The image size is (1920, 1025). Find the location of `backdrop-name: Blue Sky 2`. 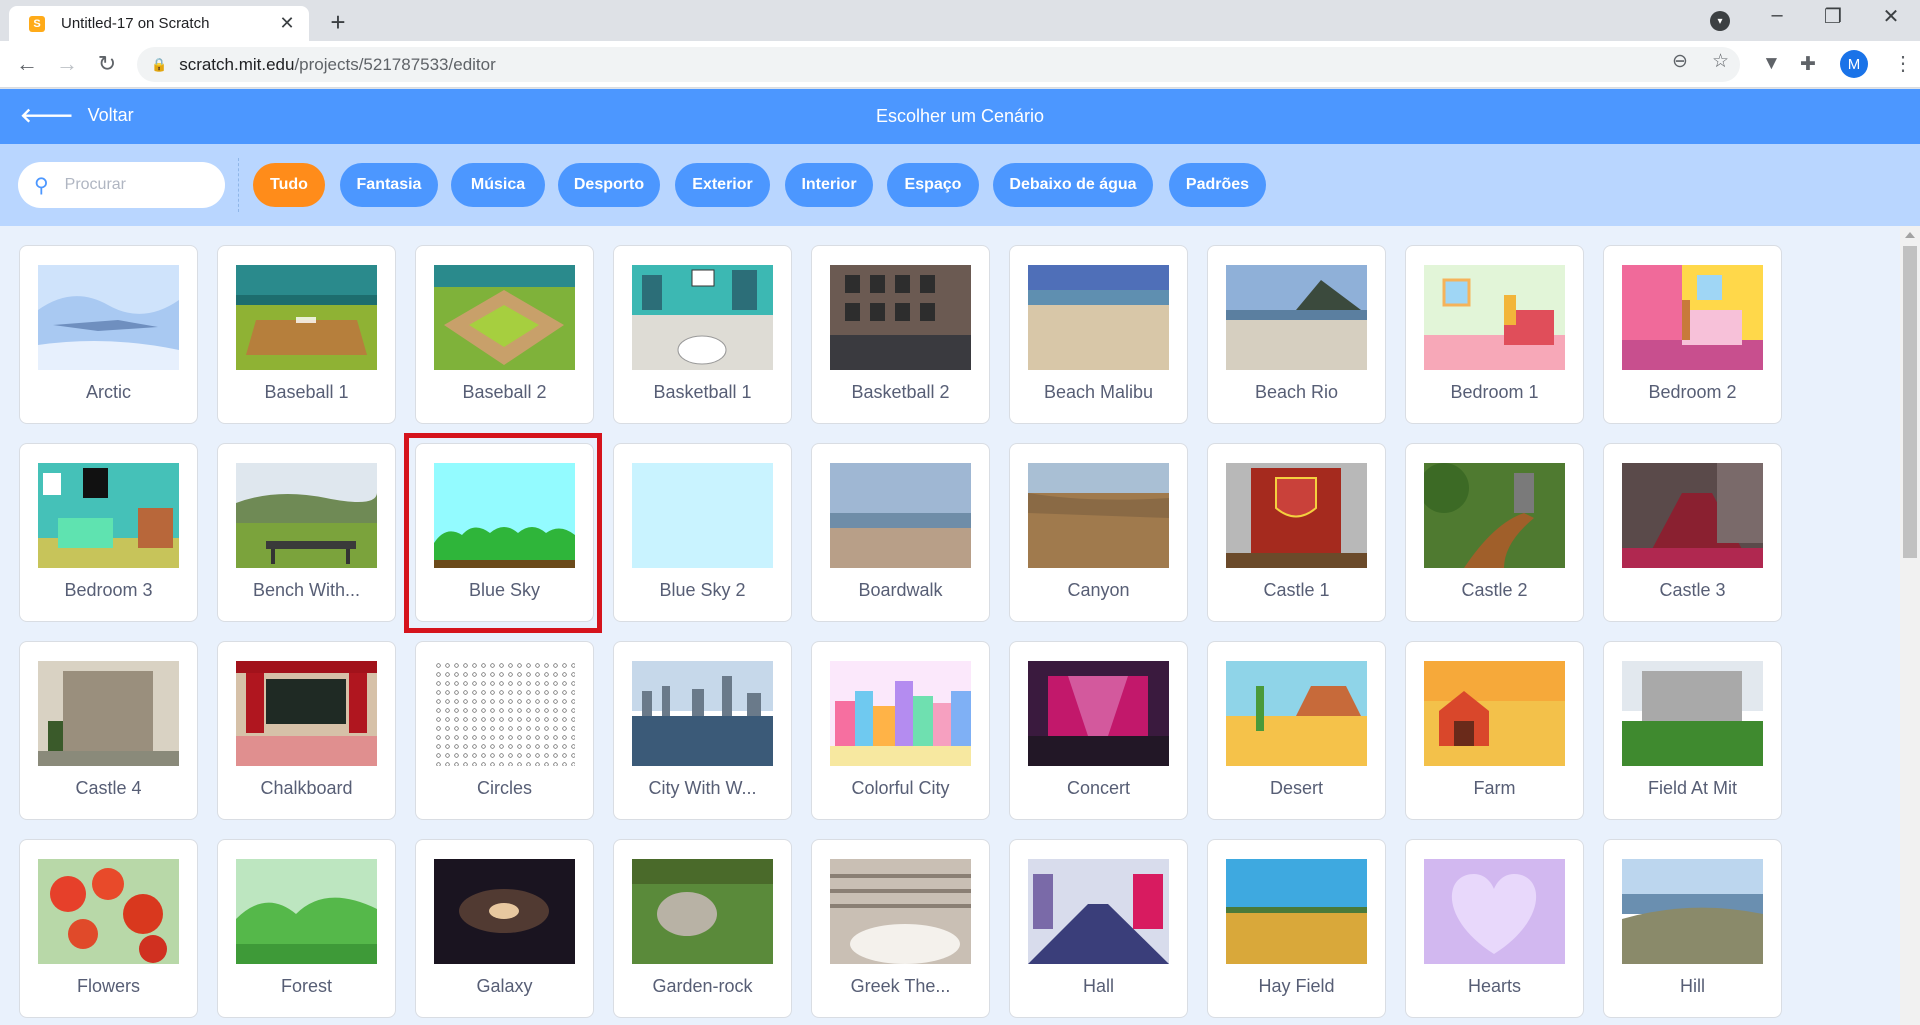

backdrop-name: Blue Sky 2 is located at coordinates (702, 590).